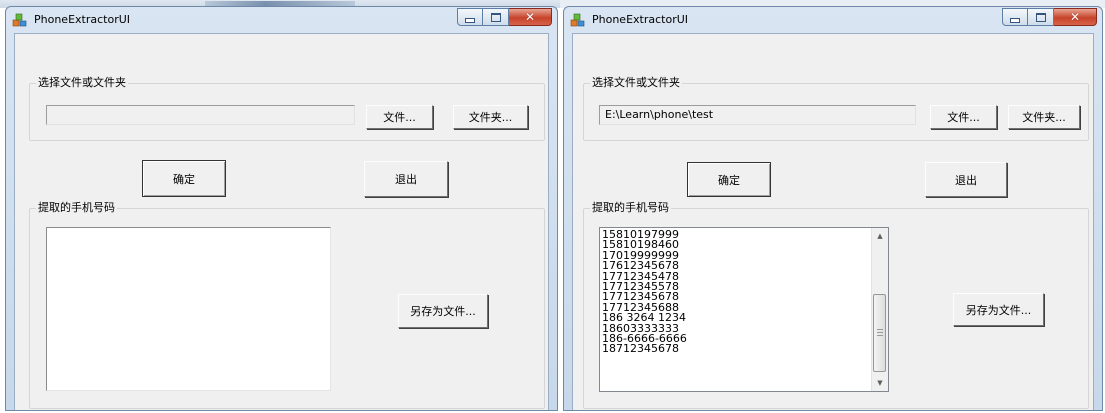 The image size is (1105, 413). I want to click on path-input, so click(200, 115).